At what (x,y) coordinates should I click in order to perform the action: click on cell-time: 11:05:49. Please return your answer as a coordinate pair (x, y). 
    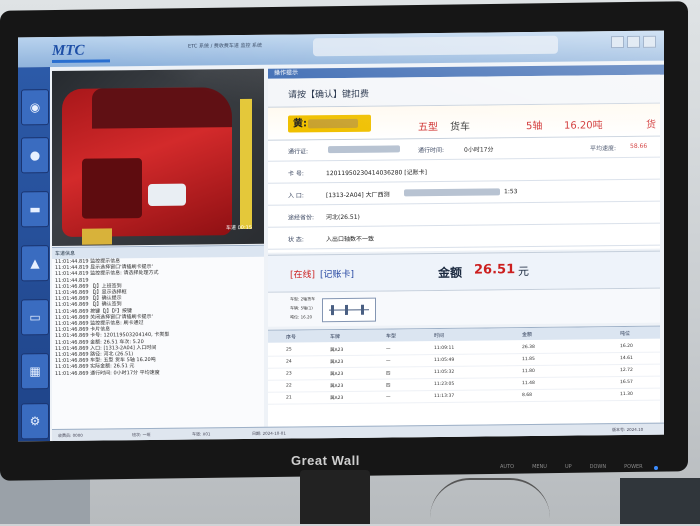
    Looking at the image, I should click on (444, 360).